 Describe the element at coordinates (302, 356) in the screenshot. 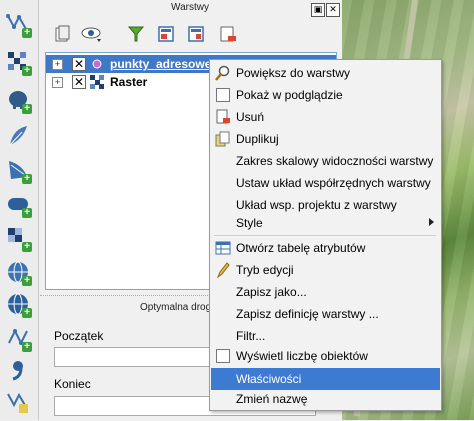

I see `menu-label: Wyświetl liczbę obiektów` at that location.